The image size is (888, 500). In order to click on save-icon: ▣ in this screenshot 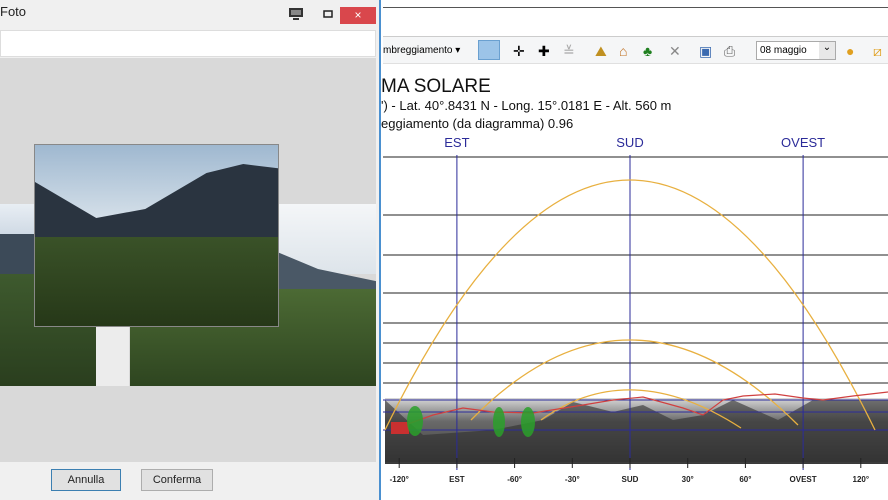, I will do `click(705, 51)`.